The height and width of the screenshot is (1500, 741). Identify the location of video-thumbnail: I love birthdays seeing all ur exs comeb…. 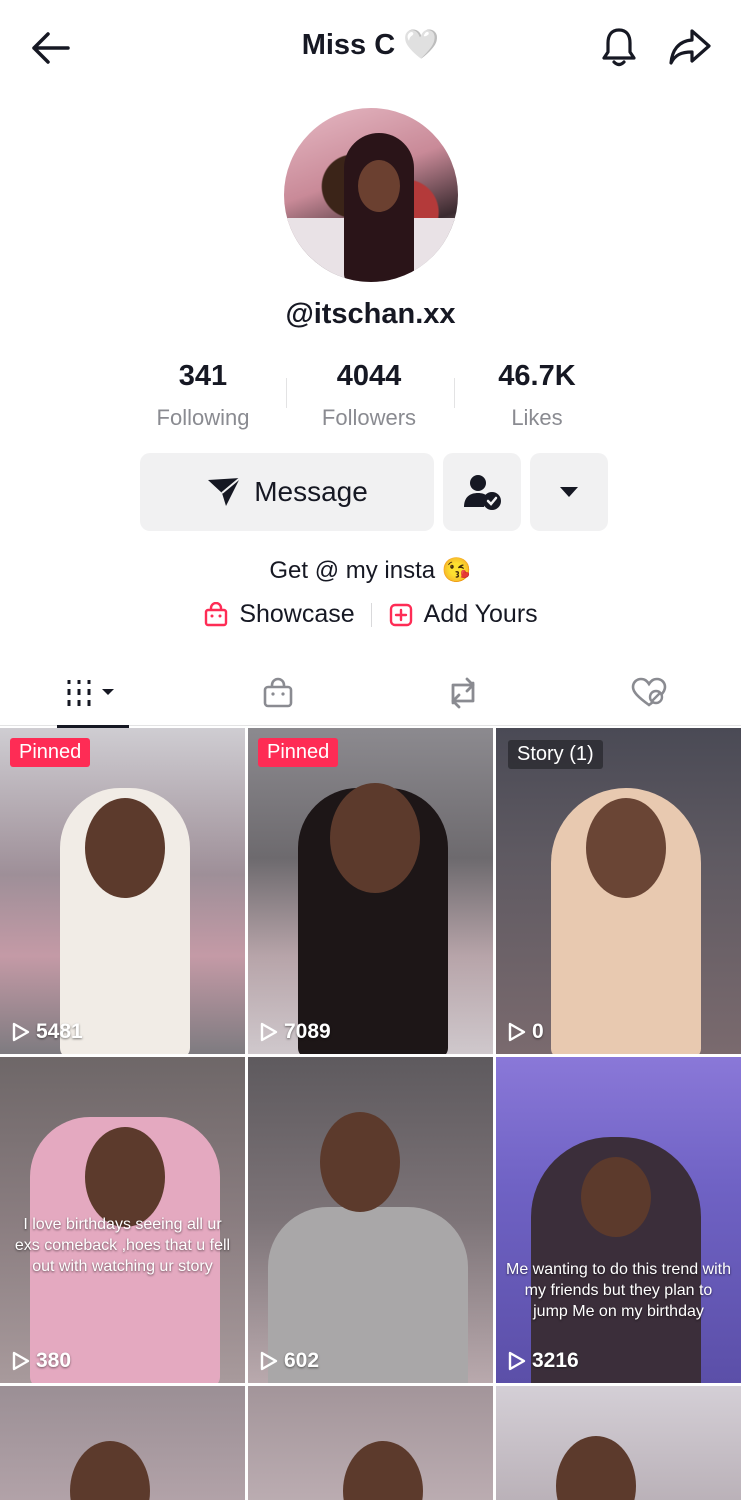
(122, 1220).